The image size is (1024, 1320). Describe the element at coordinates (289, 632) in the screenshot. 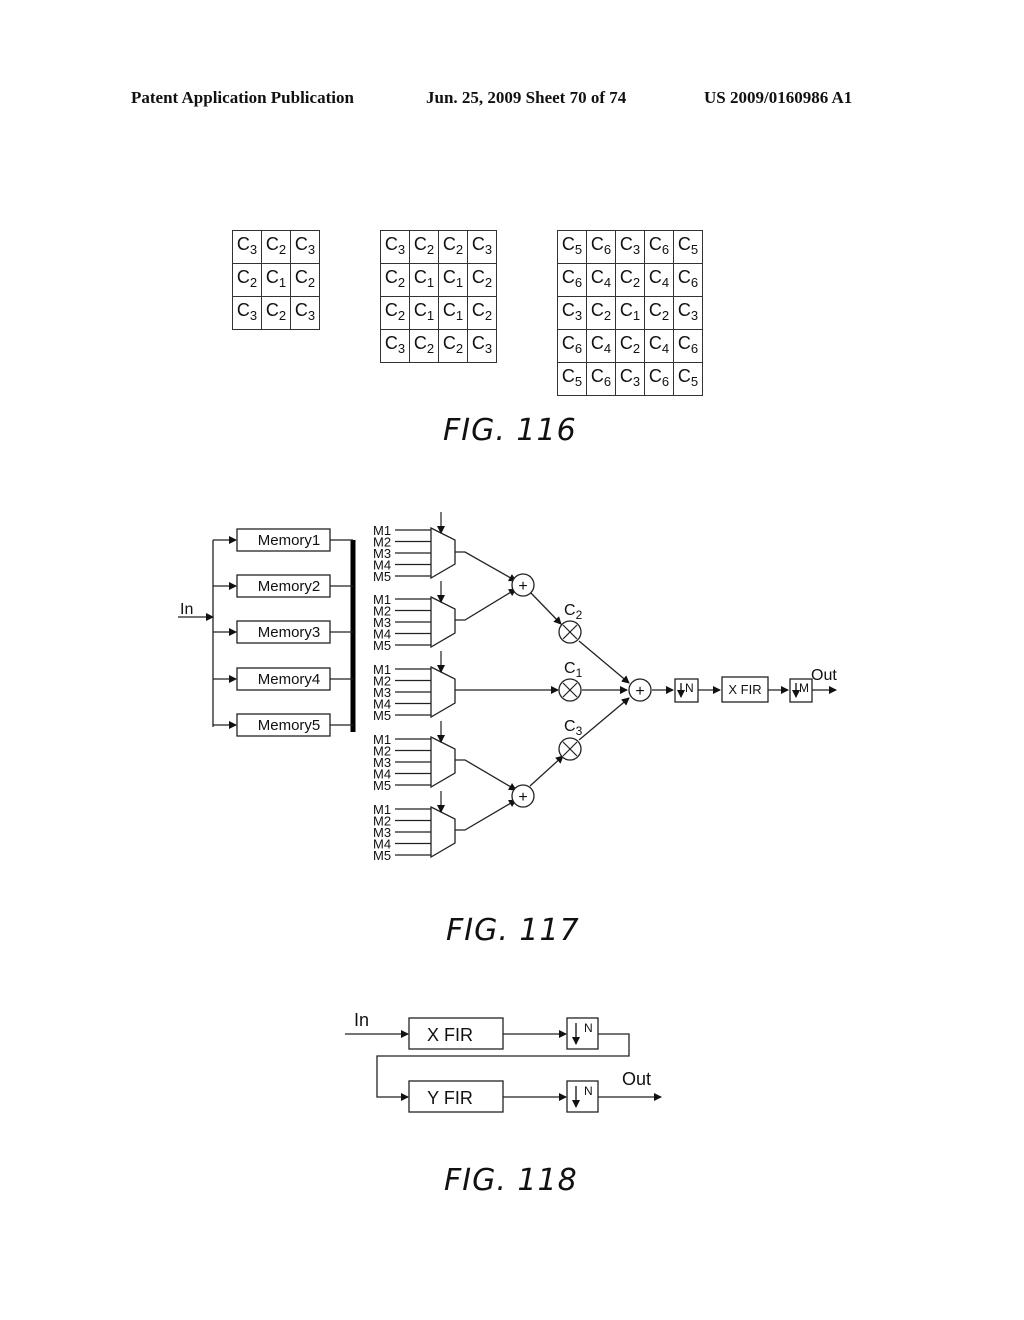

I see `svg-text: Memory3` at that location.